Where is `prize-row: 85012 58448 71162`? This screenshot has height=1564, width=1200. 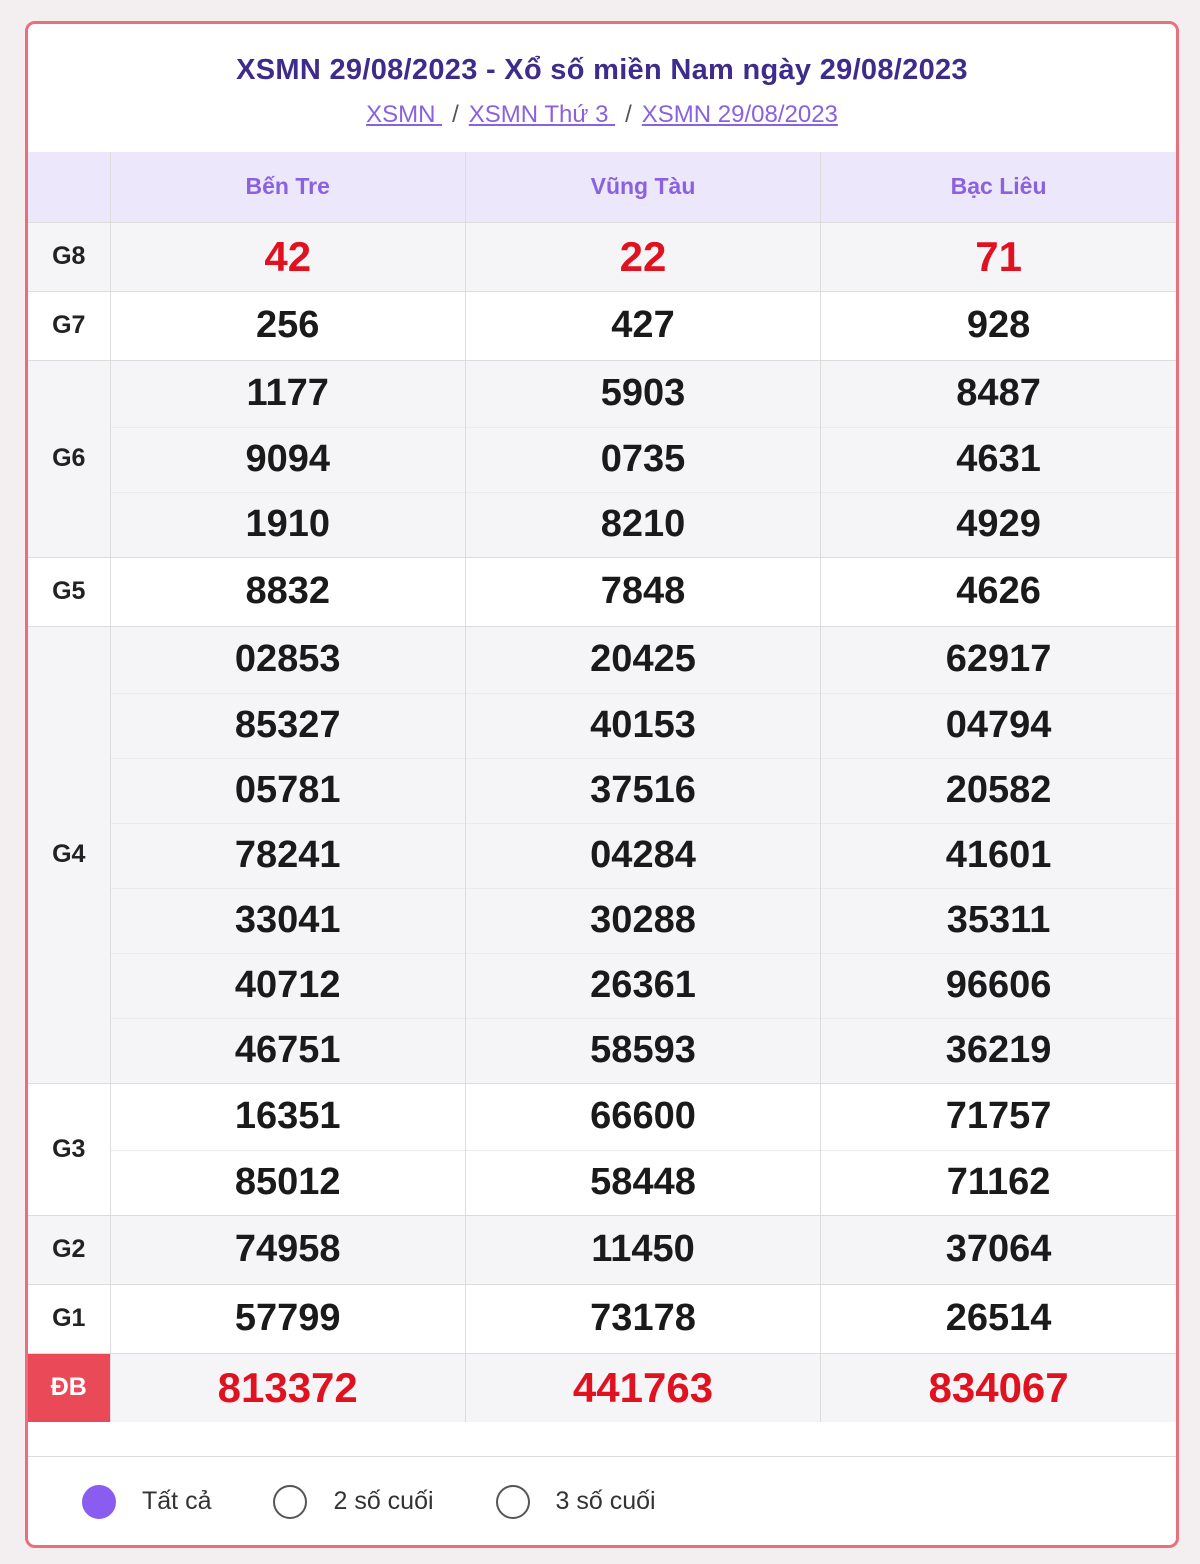
prize-row: 85012 58448 71162 is located at coordinates (602, 1182).